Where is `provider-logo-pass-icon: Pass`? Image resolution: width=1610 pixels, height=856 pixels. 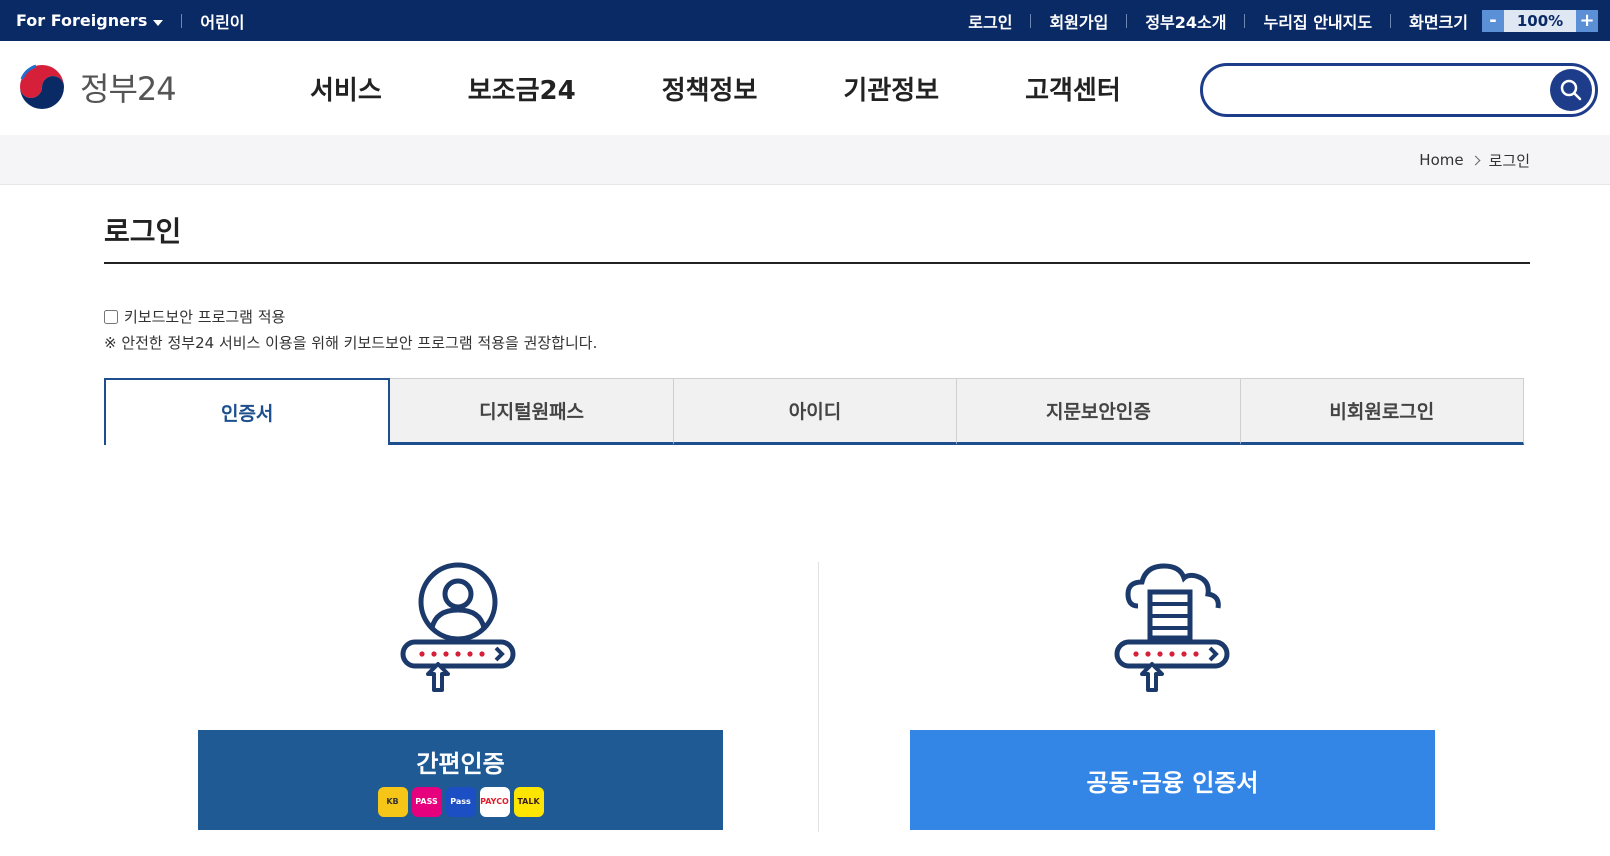
provider-logo-pass-icon: Pass is located at coordinates (460, 801).